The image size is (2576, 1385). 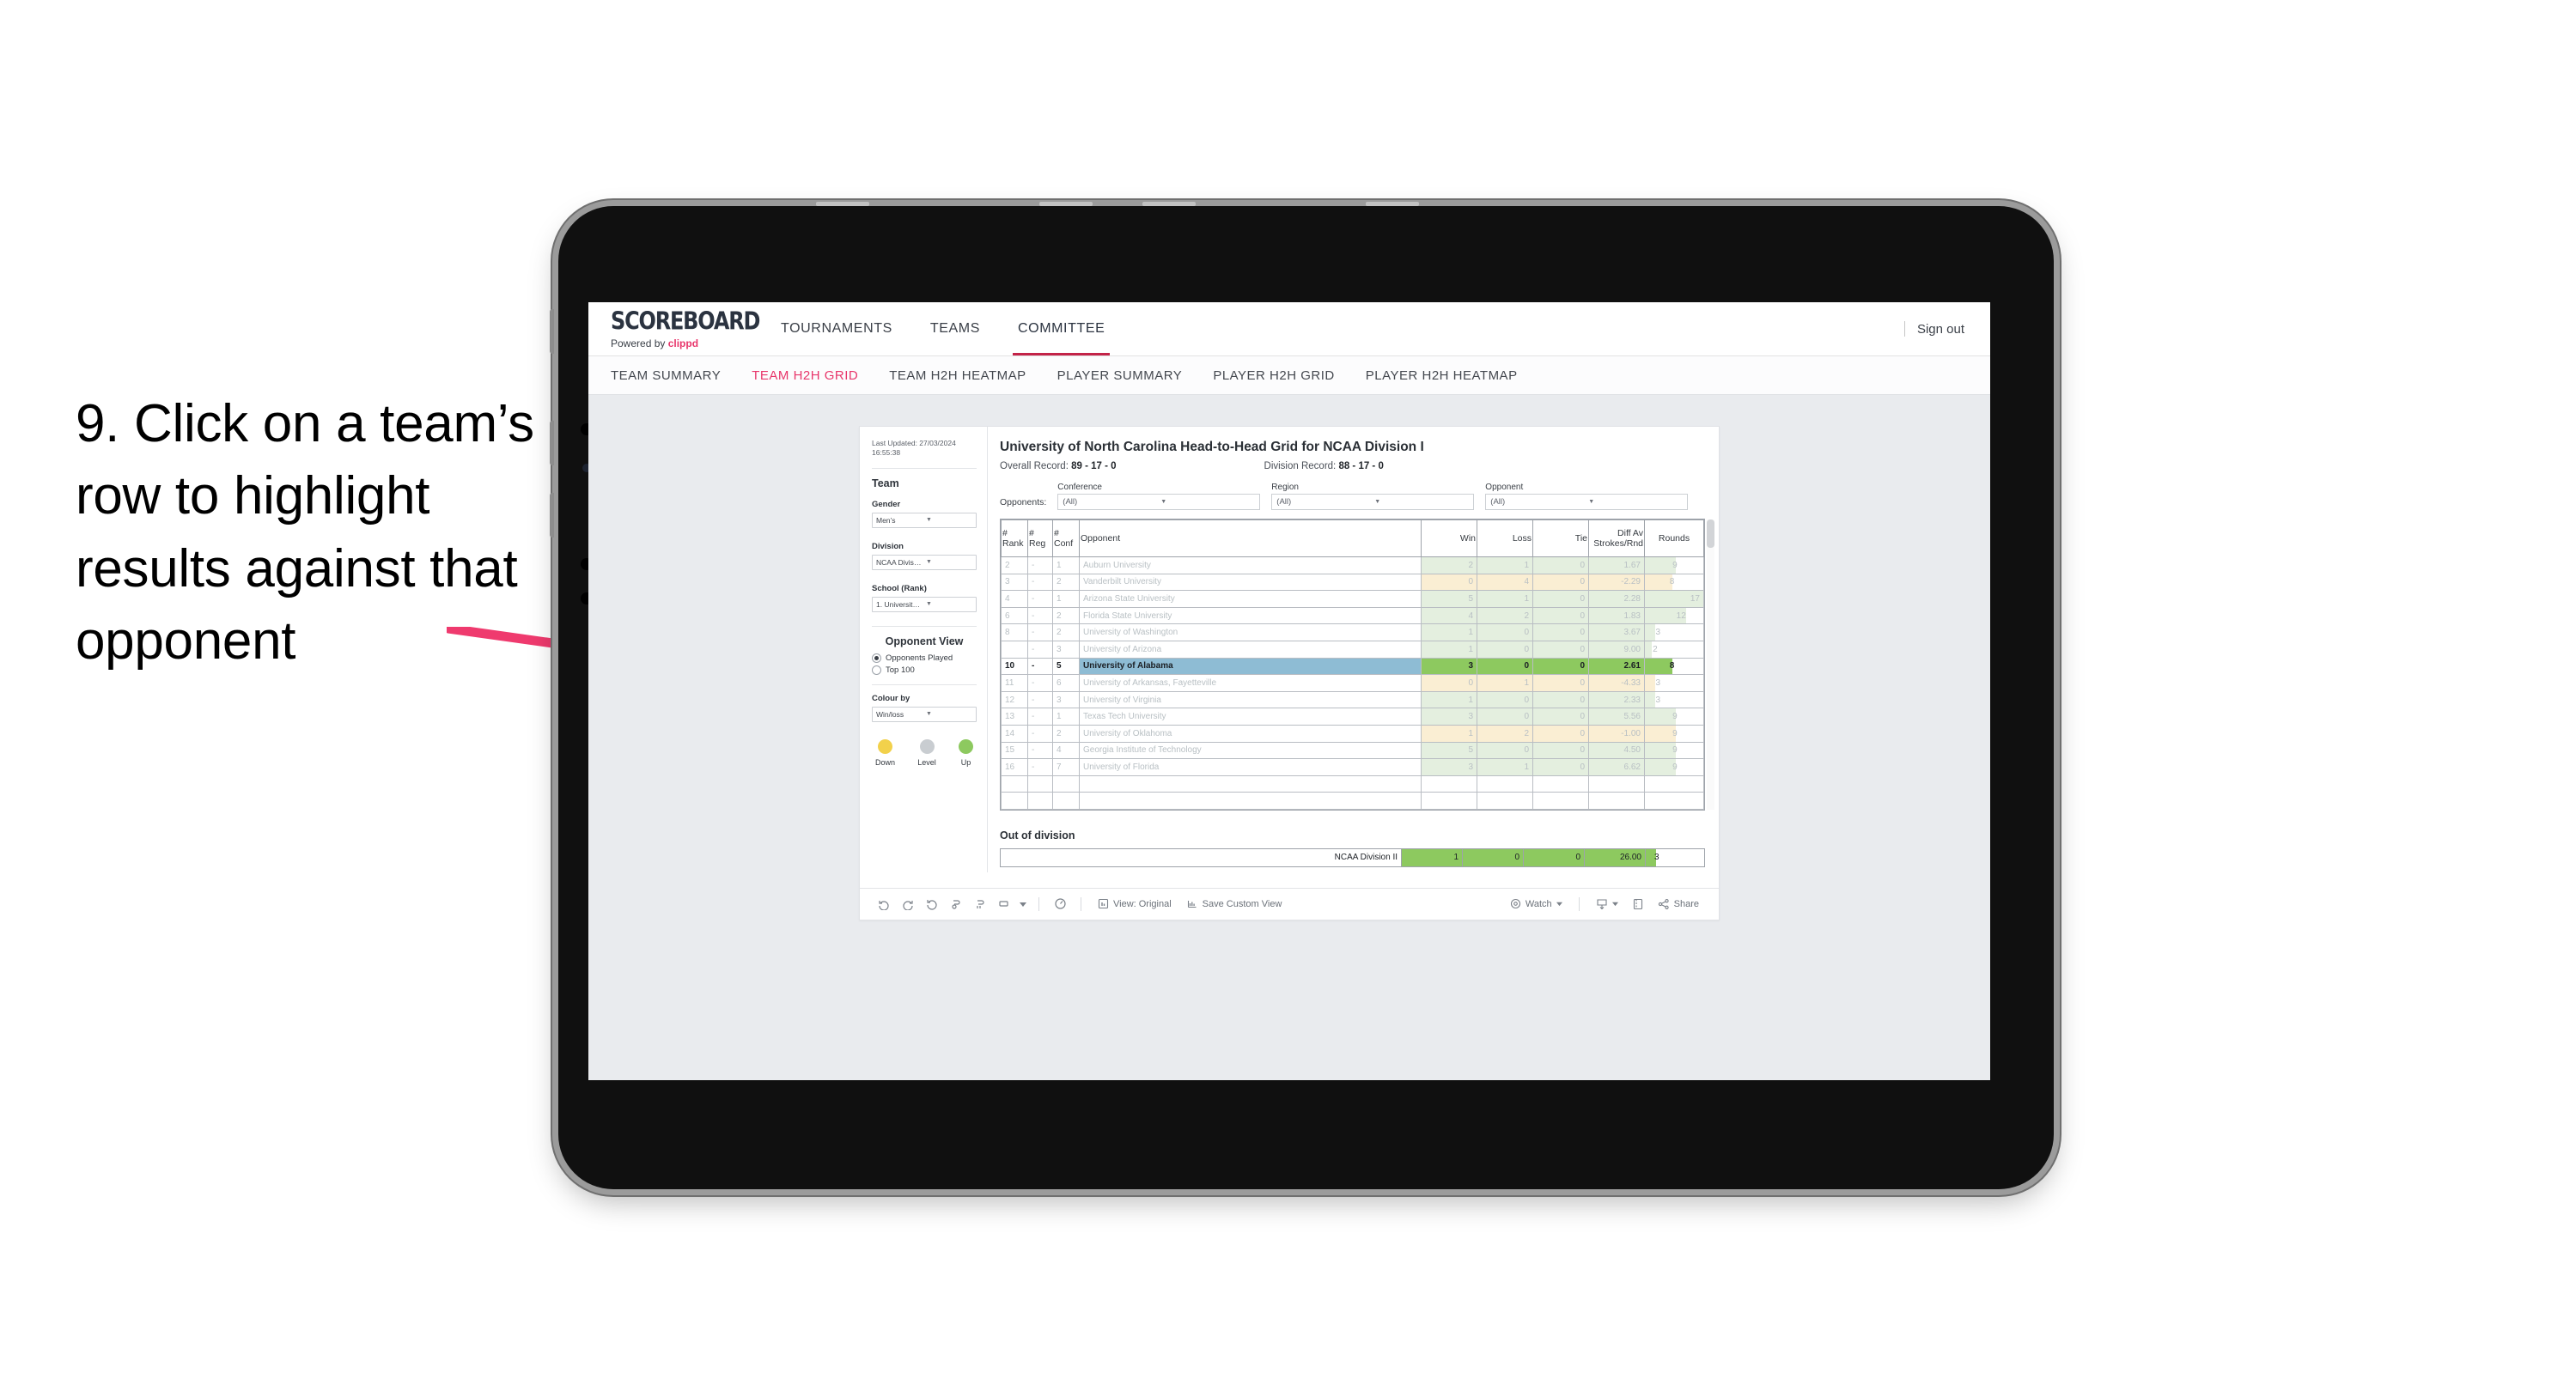 I want to click on cell-rank: 4, so click(x=1014, y=599).